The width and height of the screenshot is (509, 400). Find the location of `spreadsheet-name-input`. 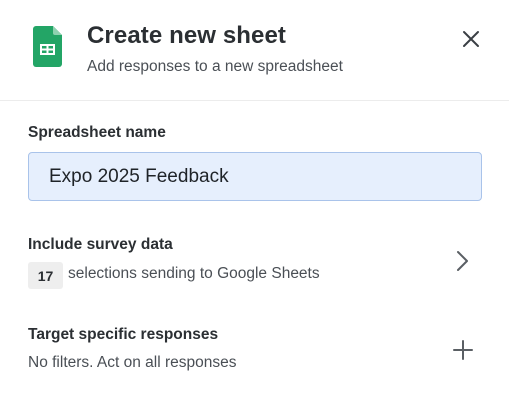

spreadsheet-name-input is located at coordinates (255, 176).